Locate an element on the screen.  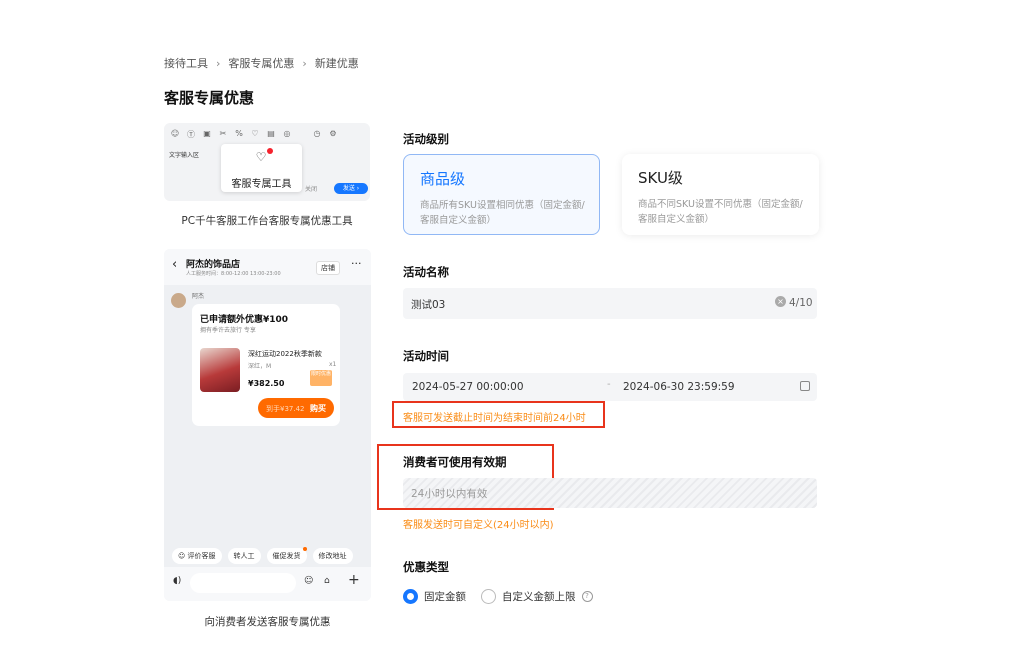
radio-circle is located at coordinates (488, 596).